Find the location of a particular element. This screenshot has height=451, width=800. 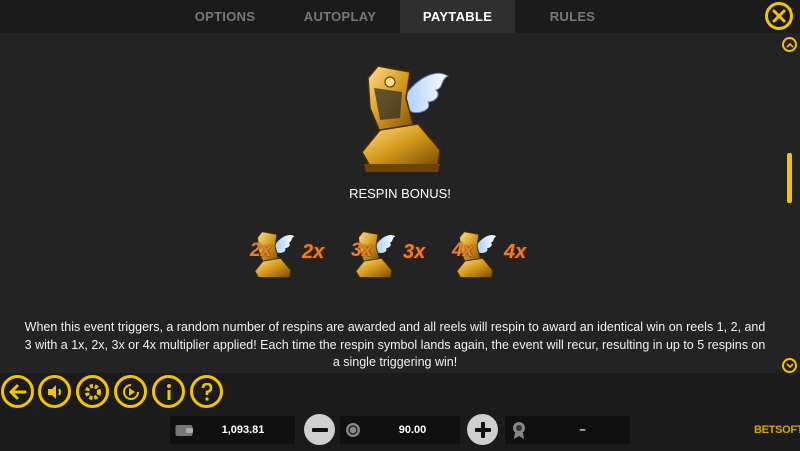

back-button is located at coordinates (17, 391).